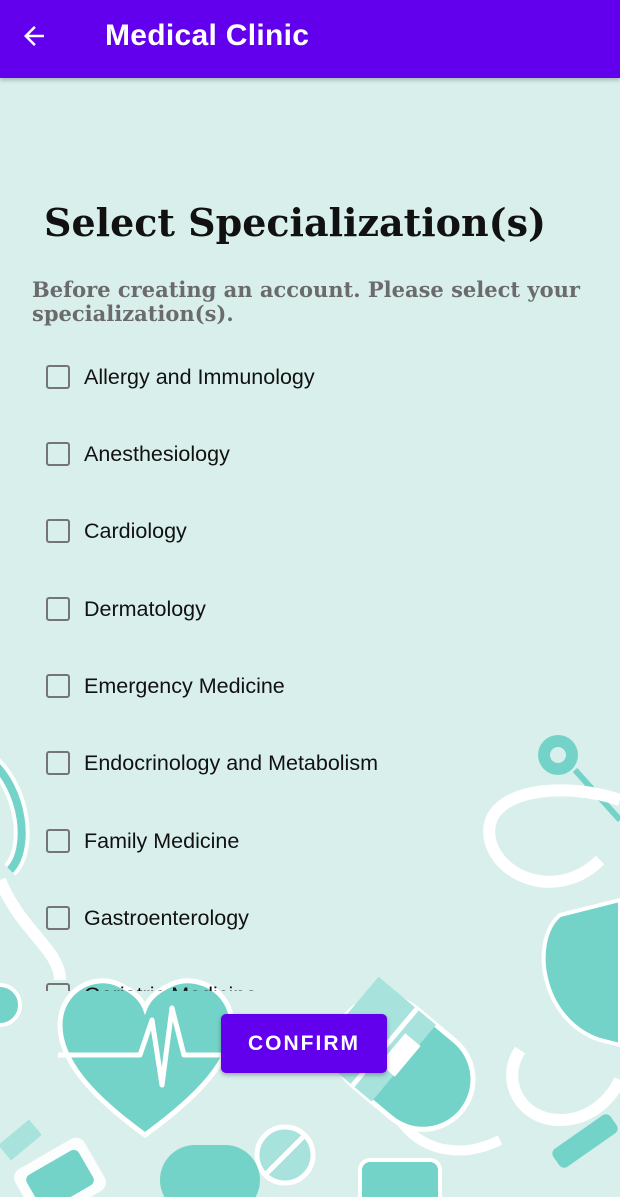 The image size is (620, 1197). I want to click on specialization-label: Gastroenterology, so click(166, 917).